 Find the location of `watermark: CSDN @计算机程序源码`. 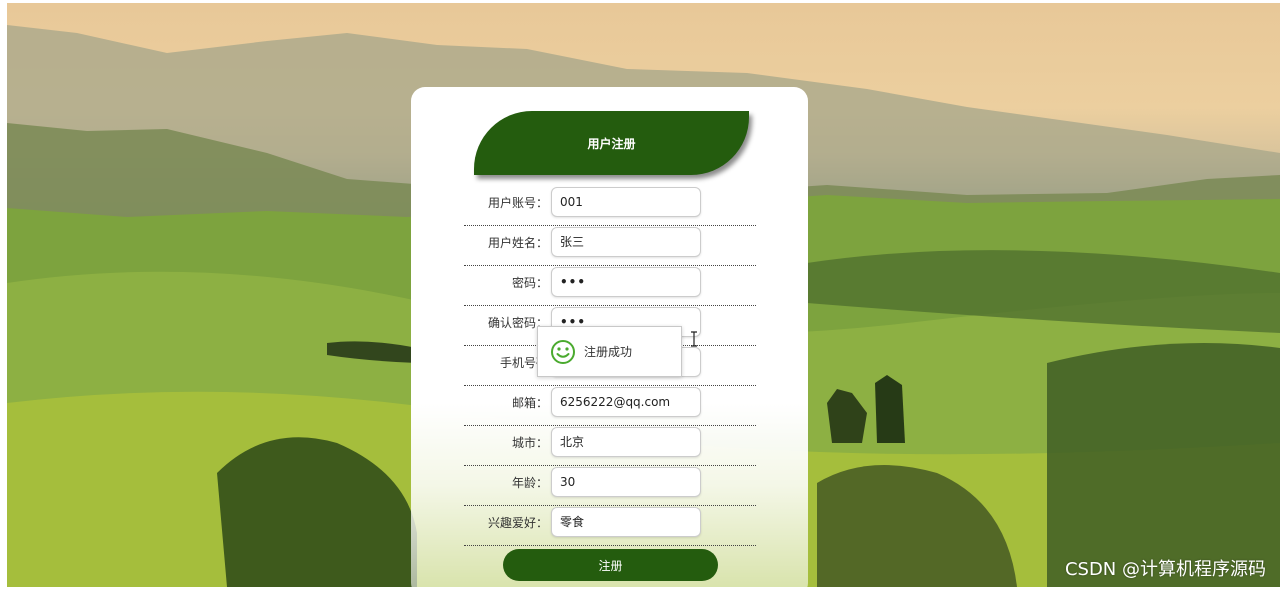

watermark: CSDN @计算机程序源码 is located at coordinates (1165, 569).